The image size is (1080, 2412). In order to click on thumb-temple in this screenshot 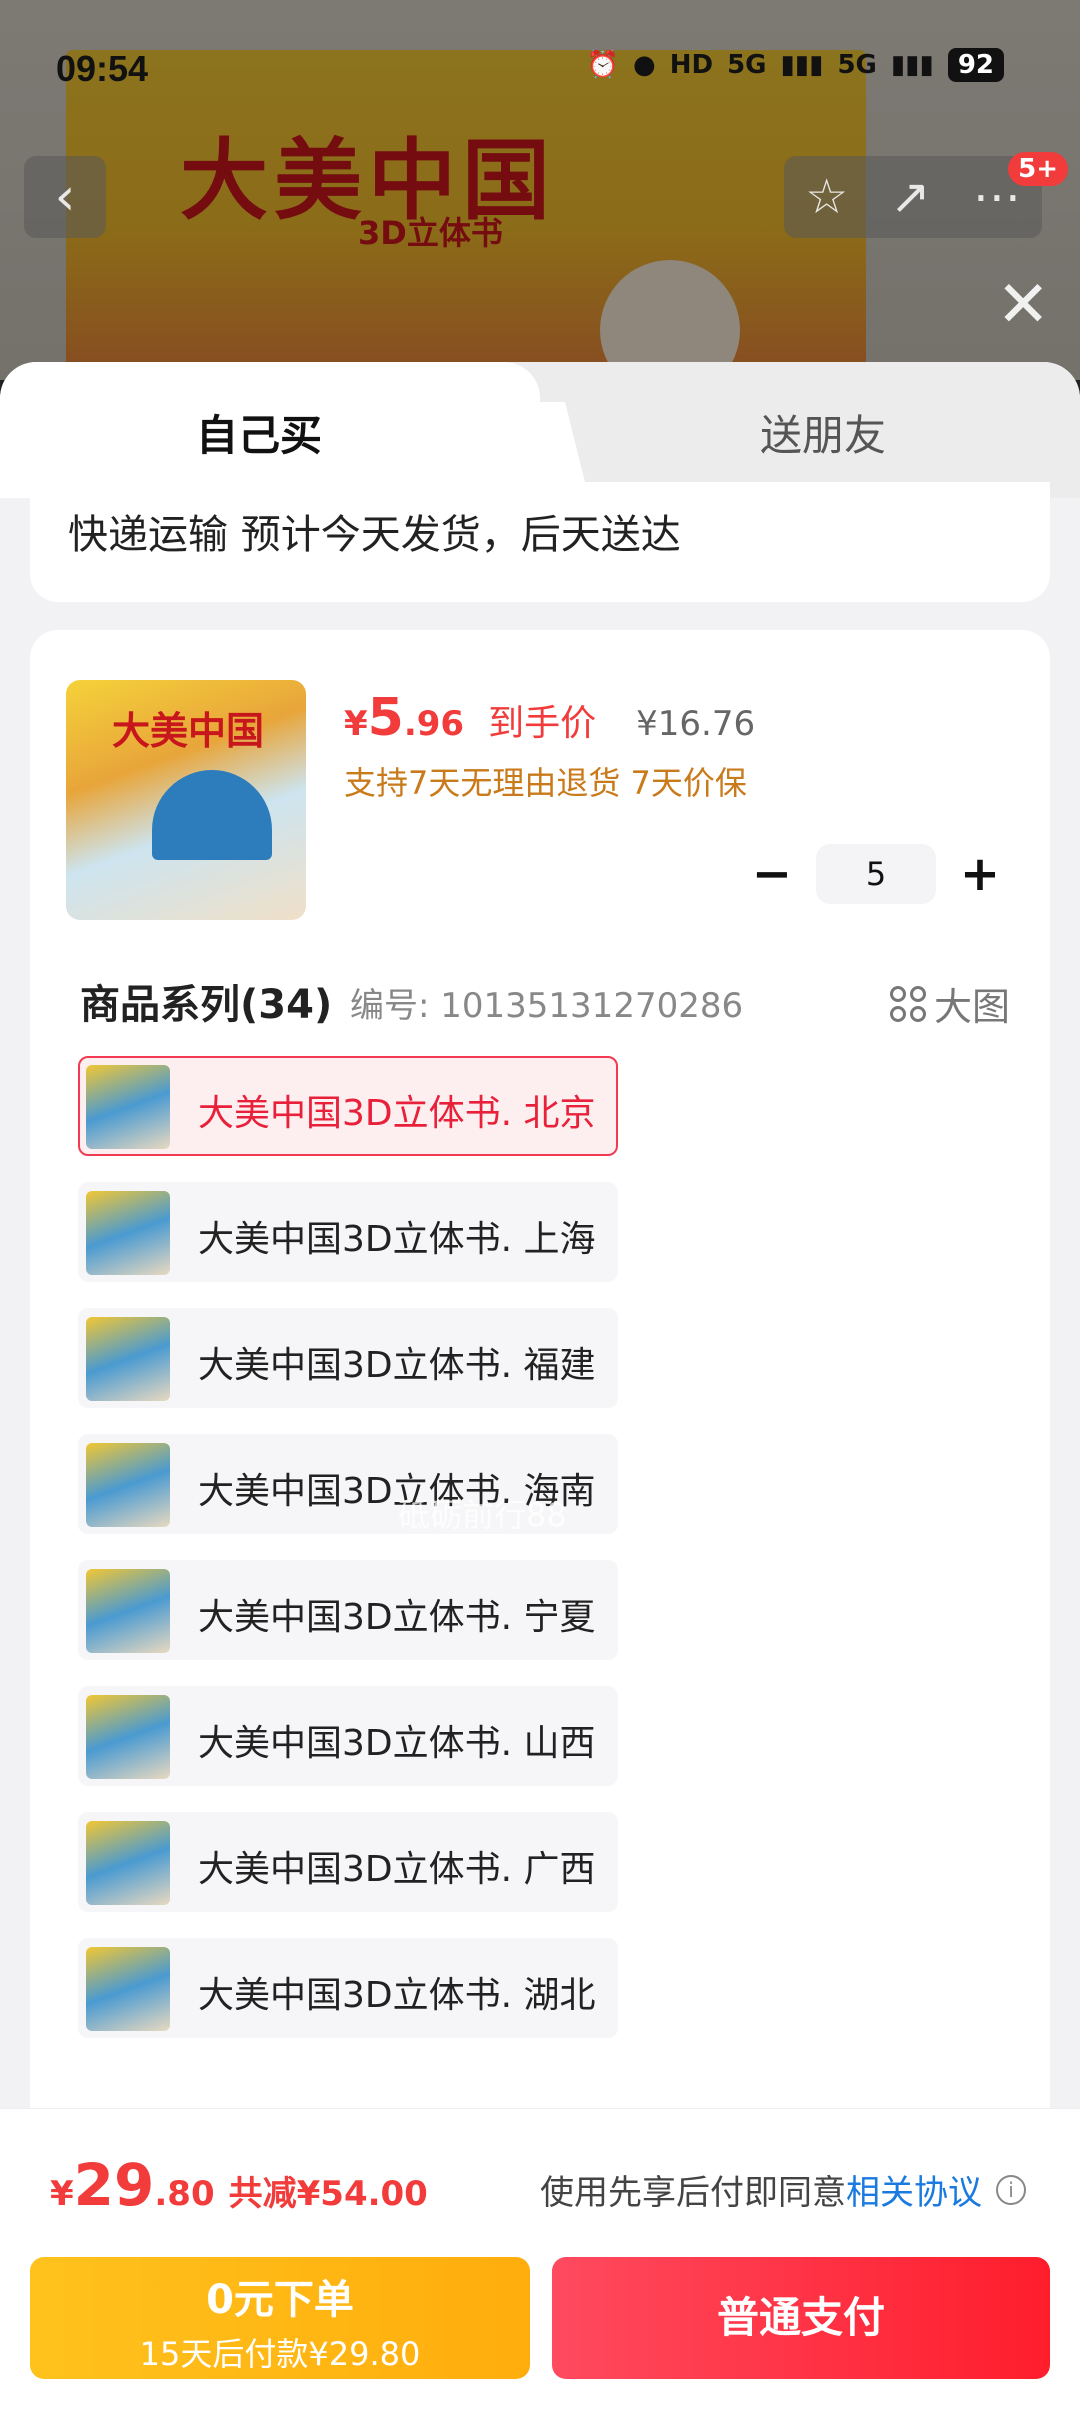, I will do `click(212, 815)`.